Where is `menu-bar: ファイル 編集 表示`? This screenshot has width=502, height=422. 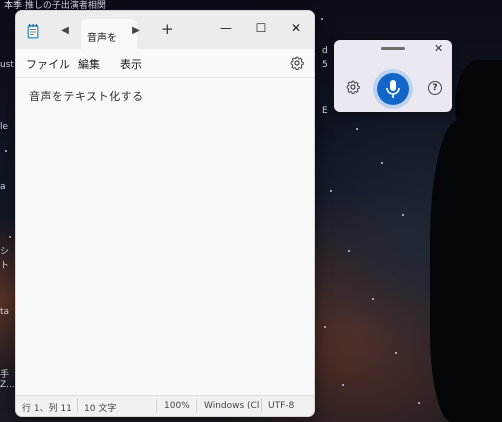
menu-bar: ファイル 編集 表示 is located at coordinates (165, 63).